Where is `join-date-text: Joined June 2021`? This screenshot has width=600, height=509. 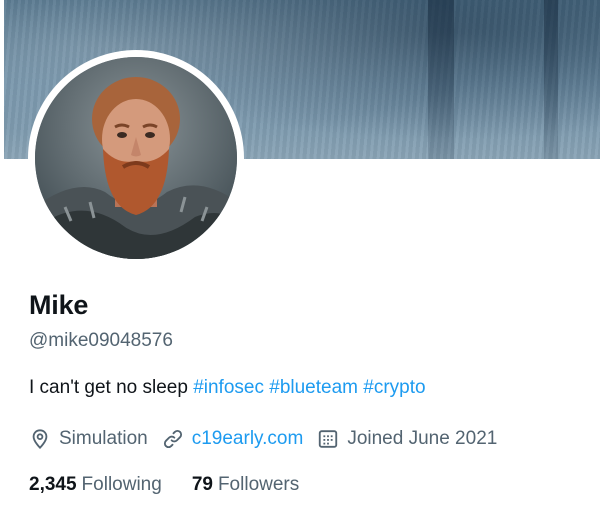 join-date-text: Joined June 2021 is located at coordinates (422, 438).